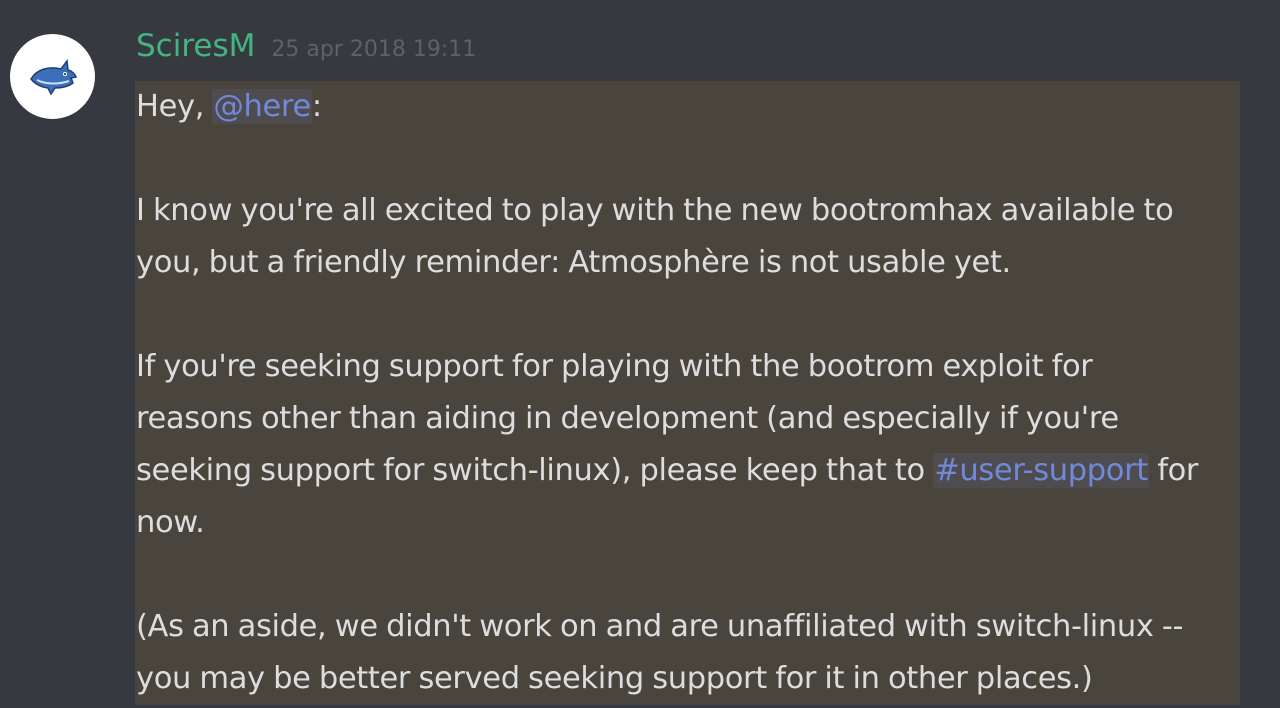 Image resolution: width=1280 pixels, height=708 pixels. What do you see at coordinates (316, 106) in the screenshot?
I see `greeting-colon: :` at bounding box center [316, 106].